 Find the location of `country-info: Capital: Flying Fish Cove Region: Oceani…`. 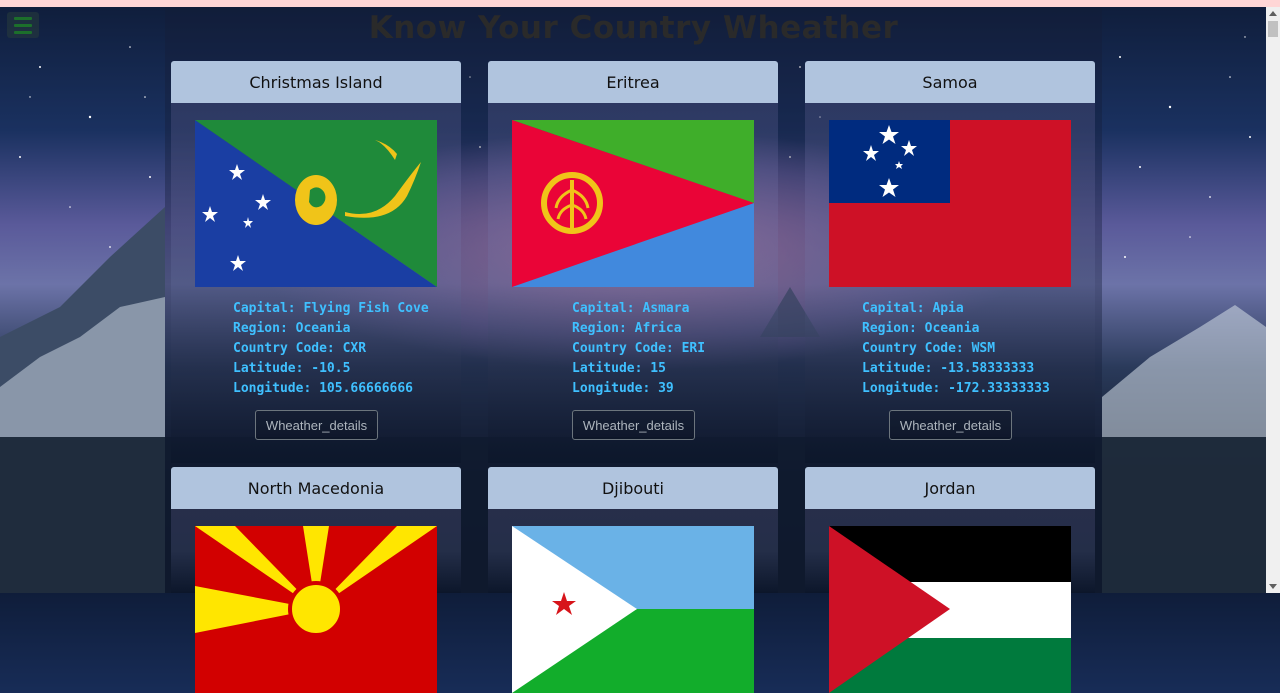

country-info: Capital: Flying Fish Cove Region: Oceani… is located at coordinates (378, 349).